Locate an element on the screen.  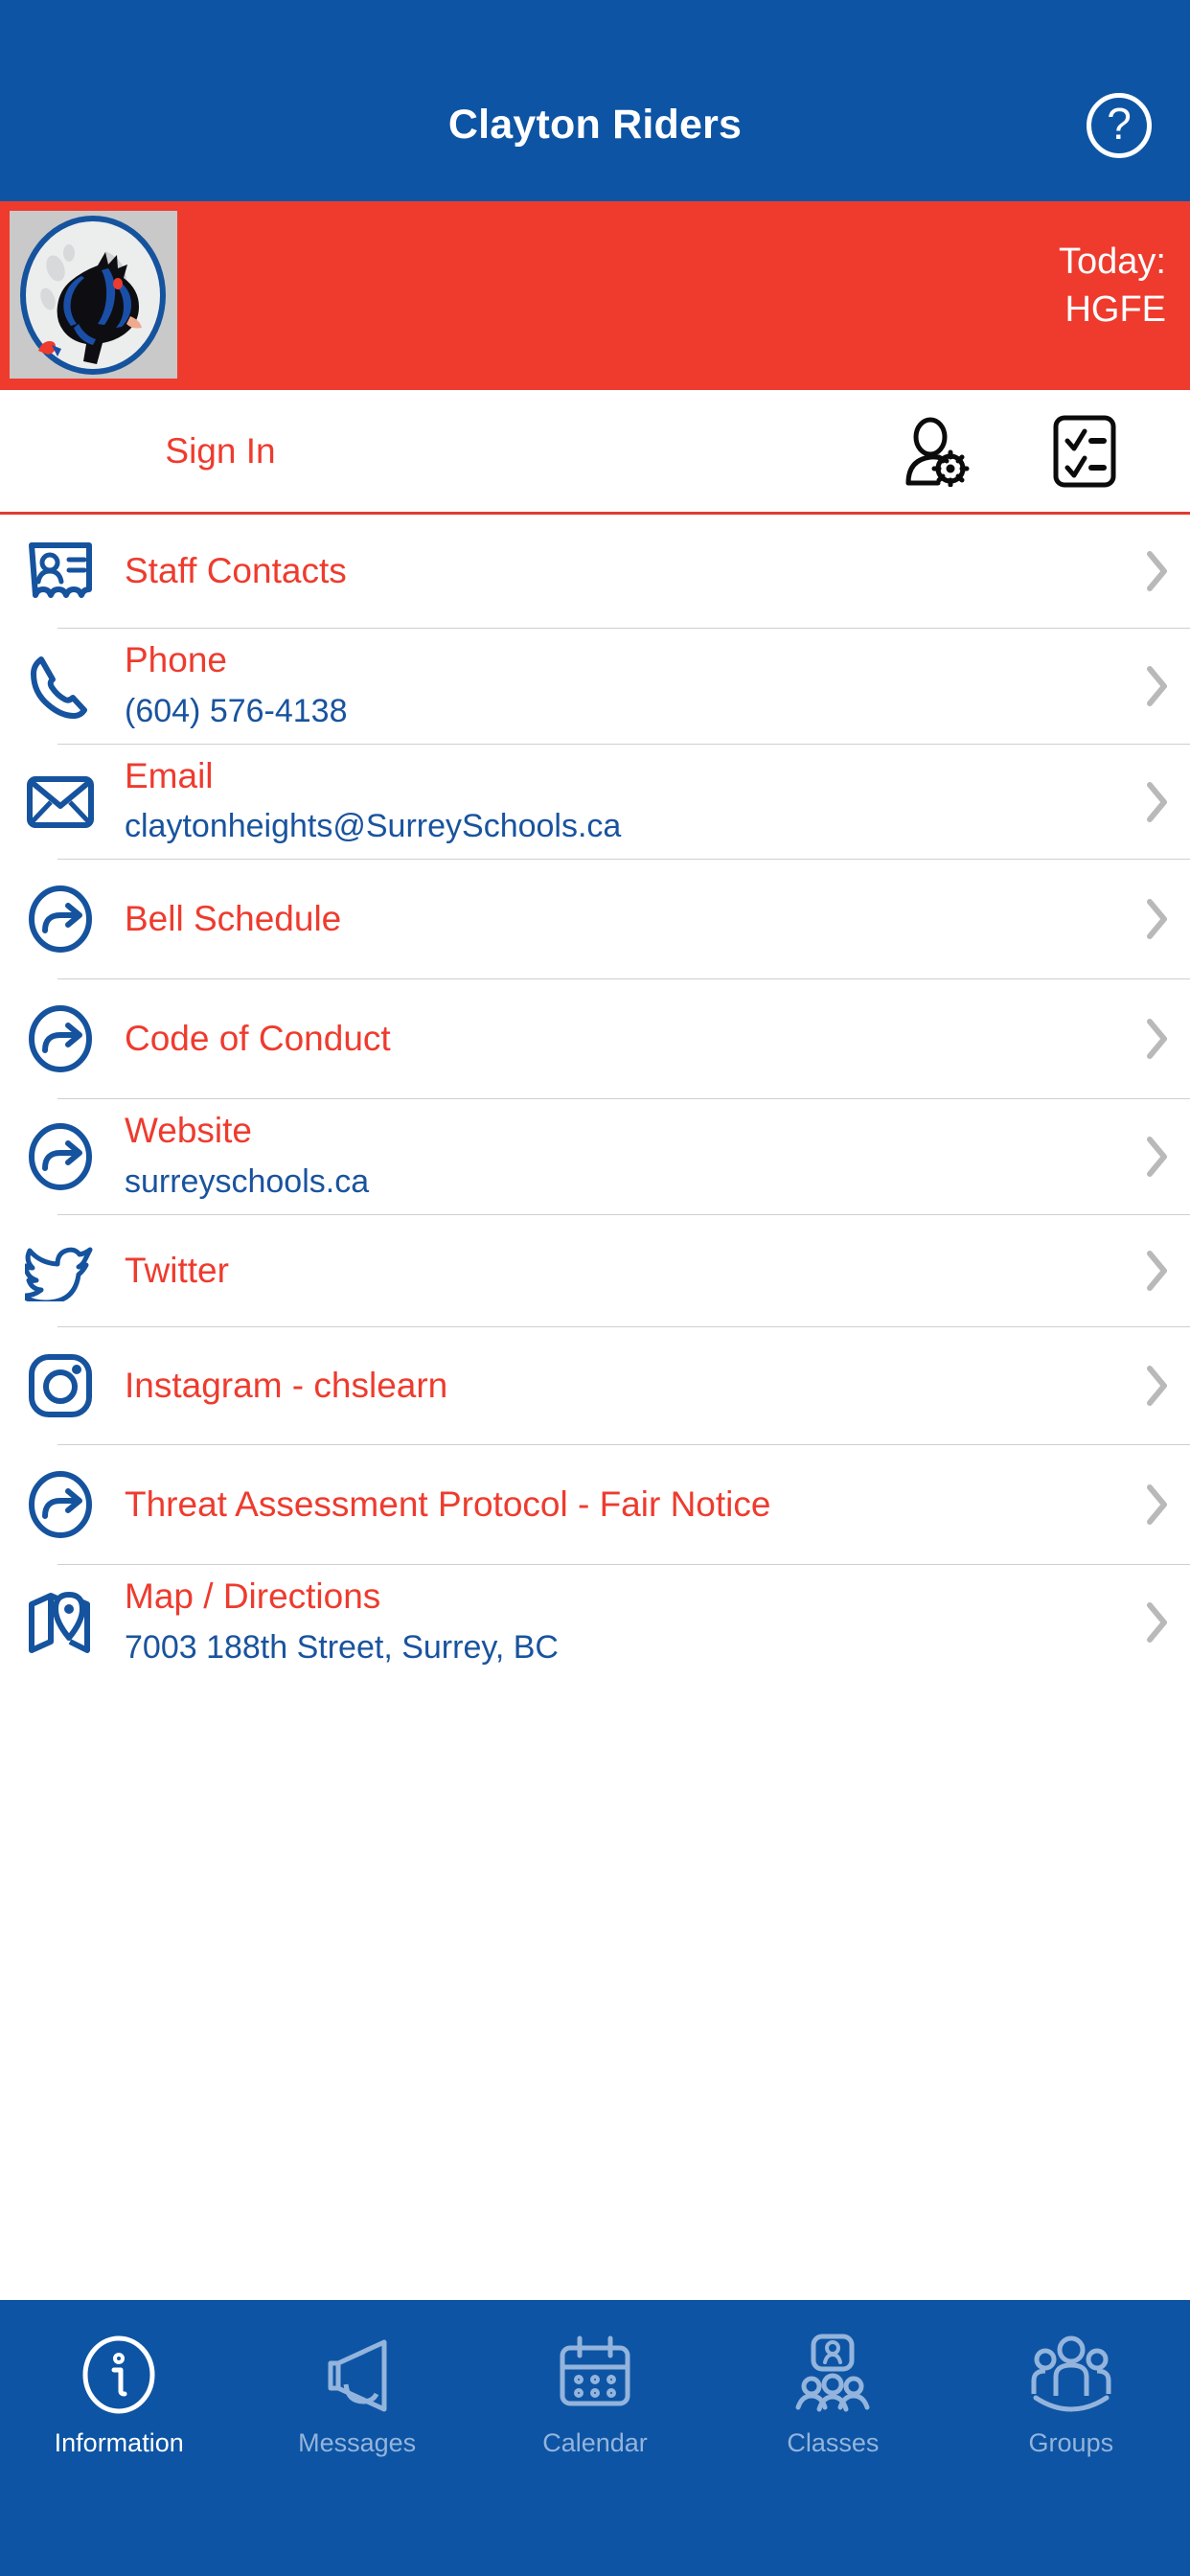
tab-label: Groups is located at coordinates (1071, 2442).